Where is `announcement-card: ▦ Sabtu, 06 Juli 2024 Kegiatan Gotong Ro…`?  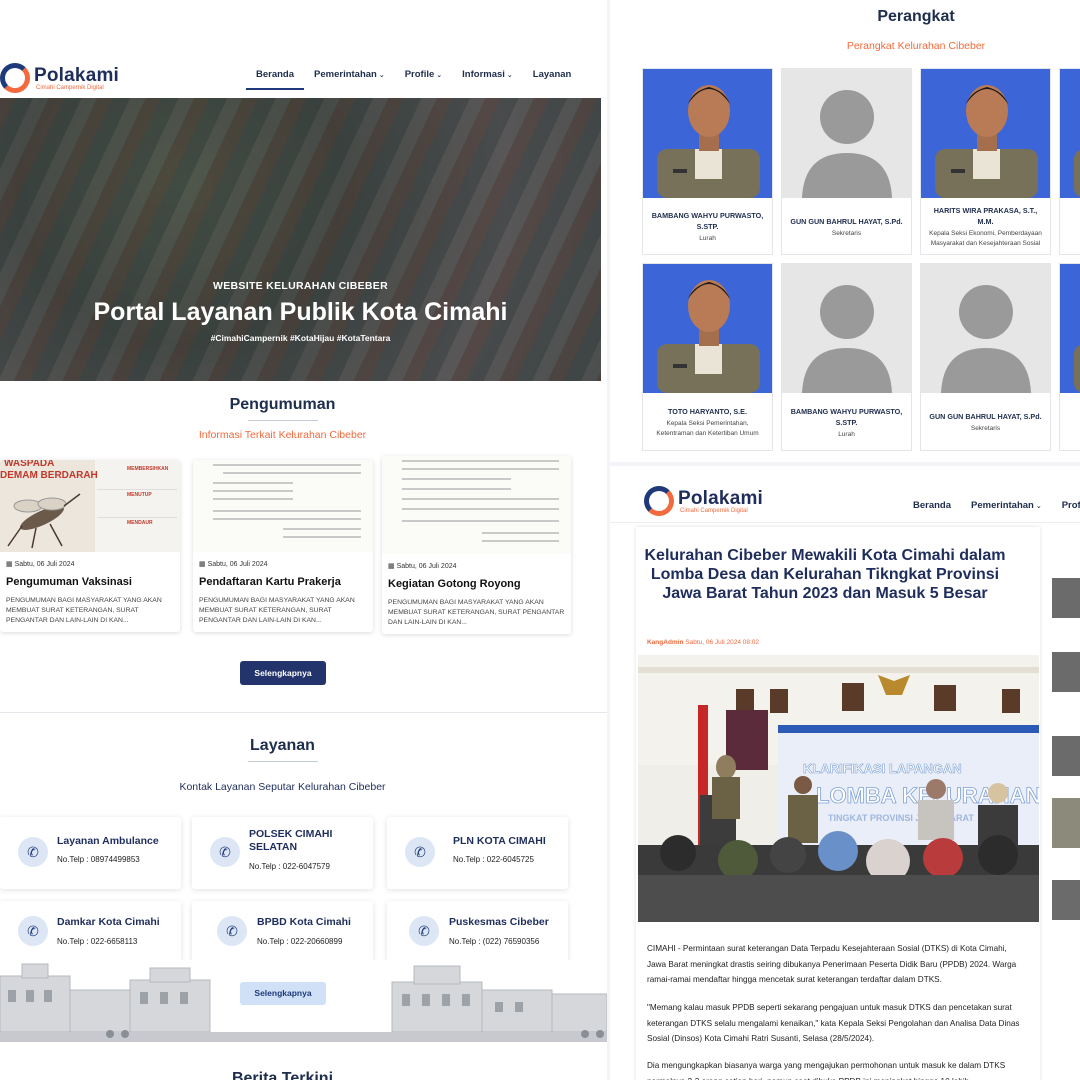 announcement-card: ▦ Sabtu, 06 Juli 2024 Kegiatan Gotong Ro… is located at coordinates (476, 545).